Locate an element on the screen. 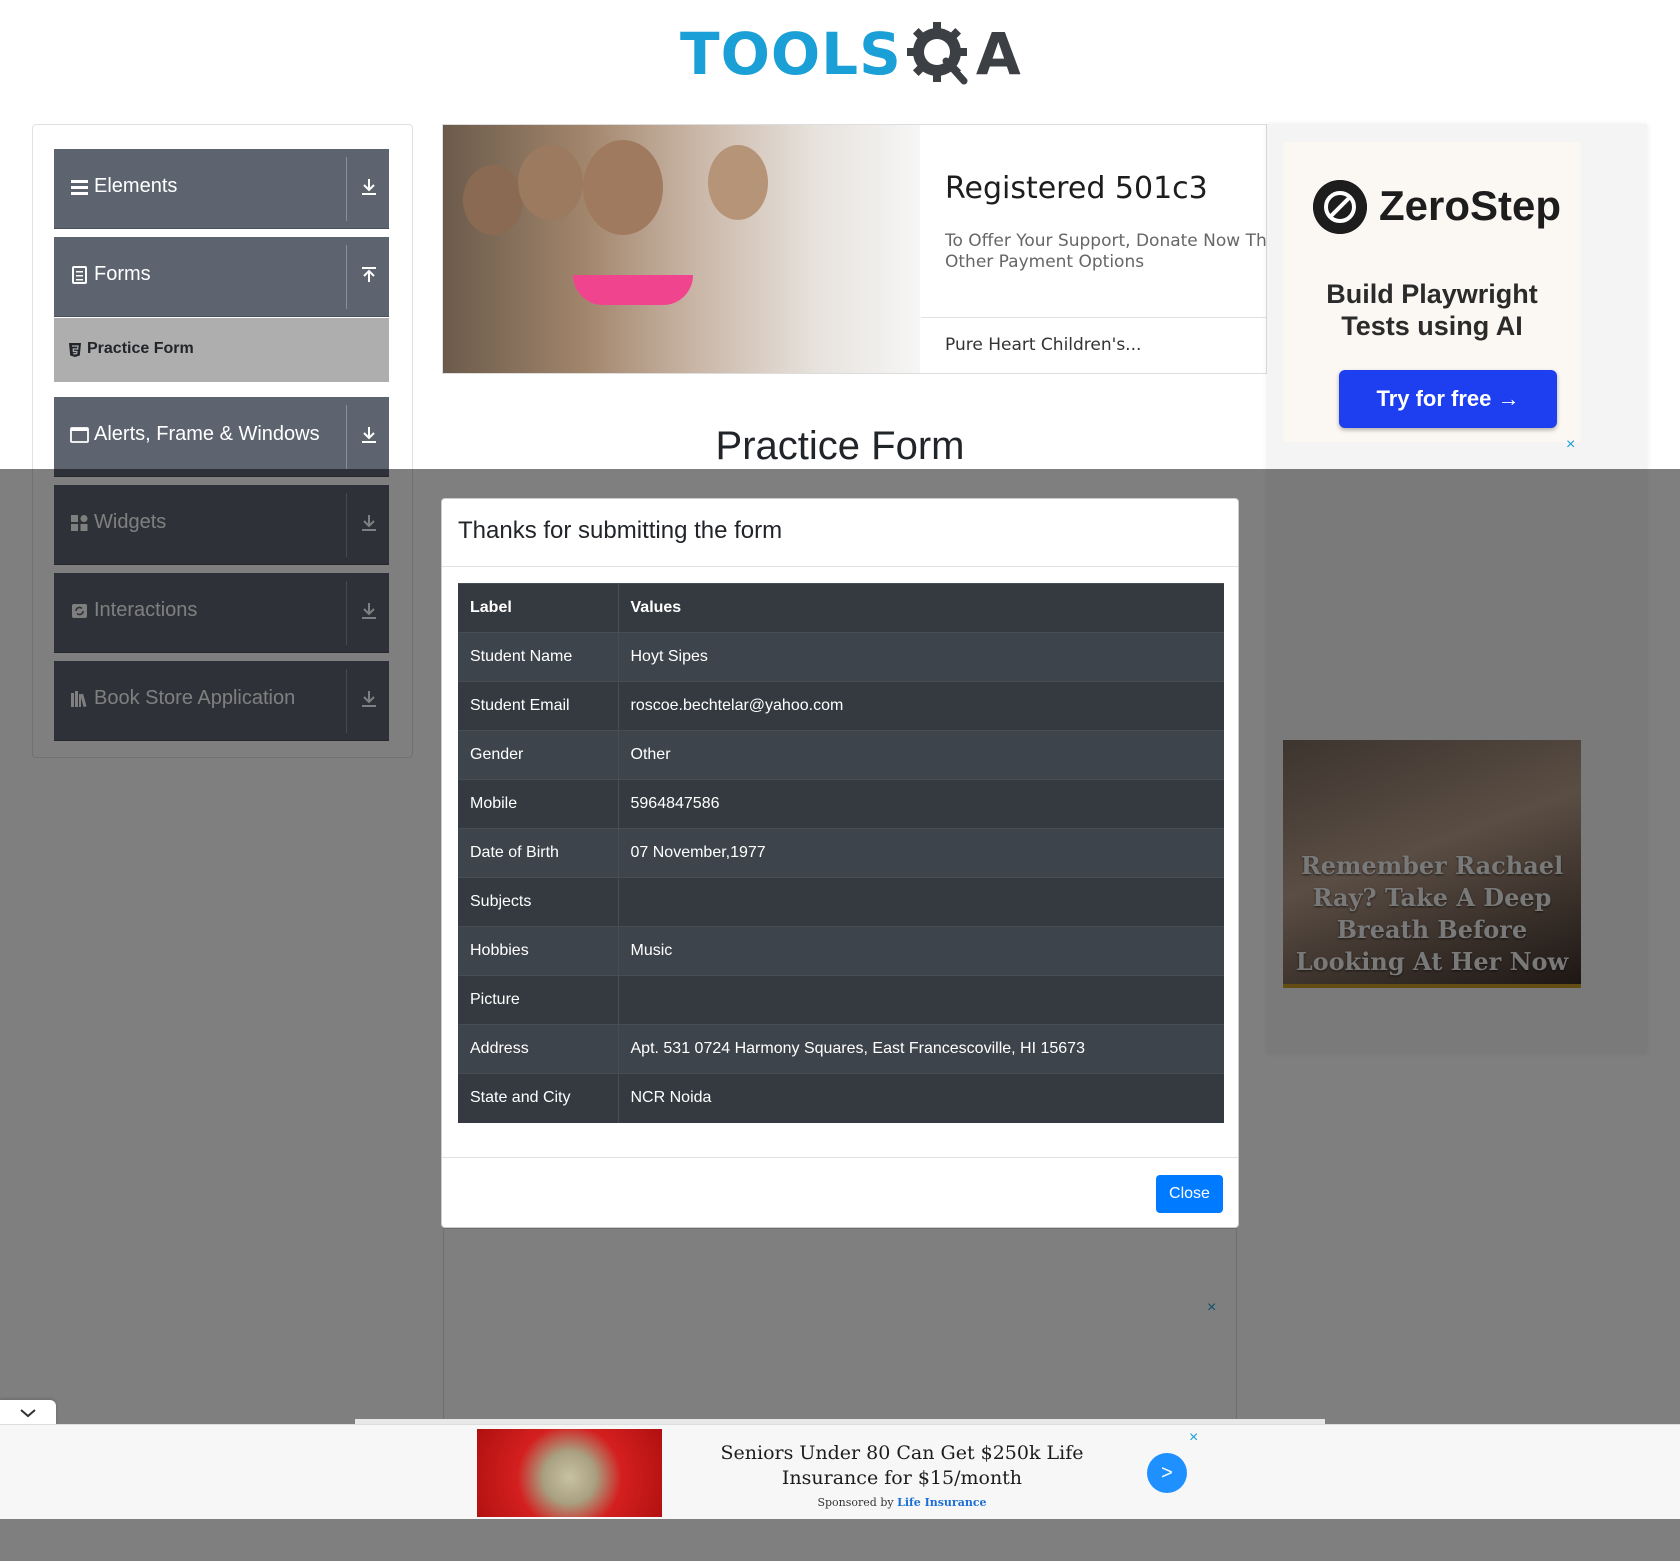 This screenshot has height=1561, width=1680. modal-title: Thanks for submitting the form is located at coordinates (620, 530).